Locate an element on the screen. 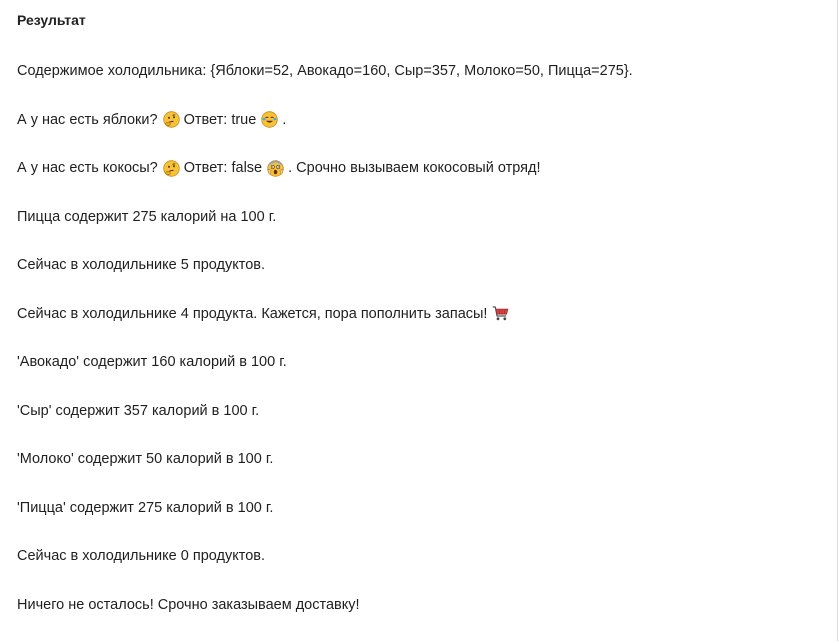 Image resolution: width=839 pixels, height=644 pixels. output-line-pizza-calories: Пицца содержит 275 калорий на 100 г. is located at coordinates (422, 217).